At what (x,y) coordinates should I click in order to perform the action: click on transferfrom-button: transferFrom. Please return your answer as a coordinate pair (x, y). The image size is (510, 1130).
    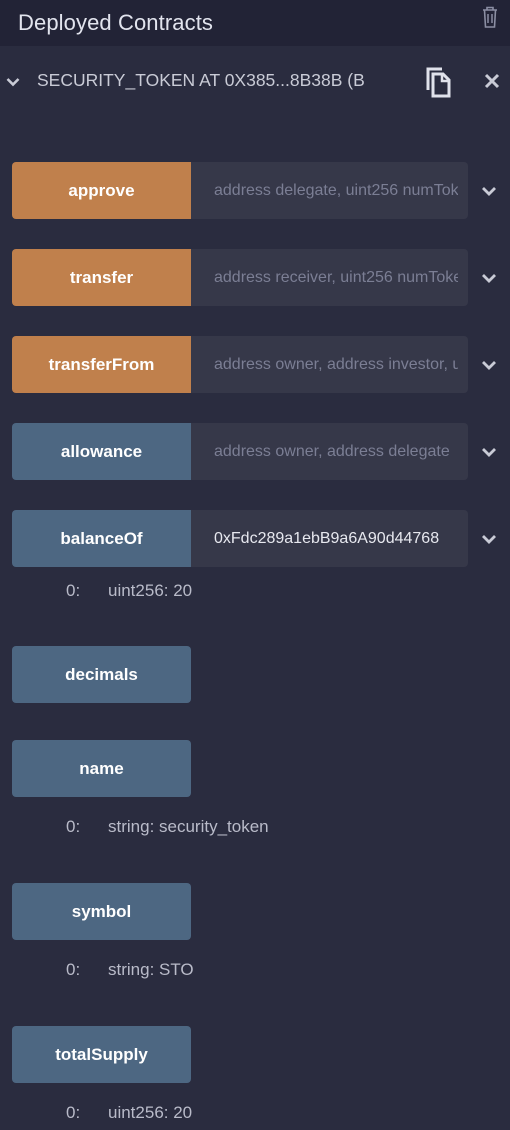
    Looking at the image, I should click on (101, 364).